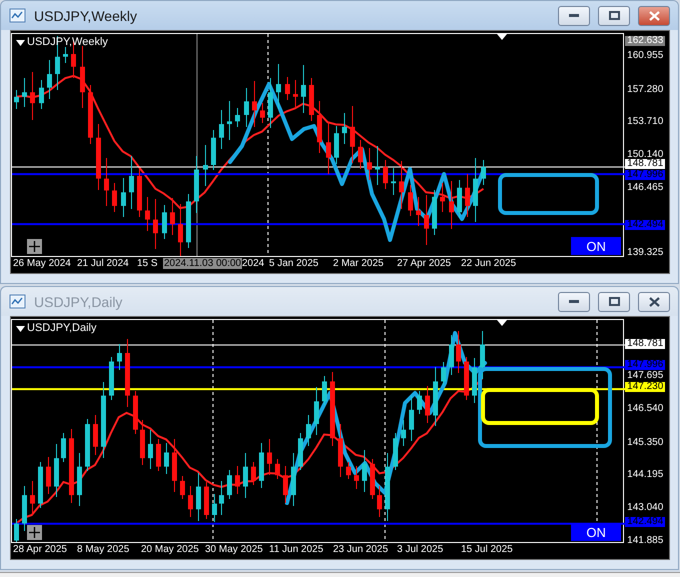  What do you see at coordinates (645, 541) in the screenshot?
I see `price-label: 141.885` at bounding box center [645, 541].